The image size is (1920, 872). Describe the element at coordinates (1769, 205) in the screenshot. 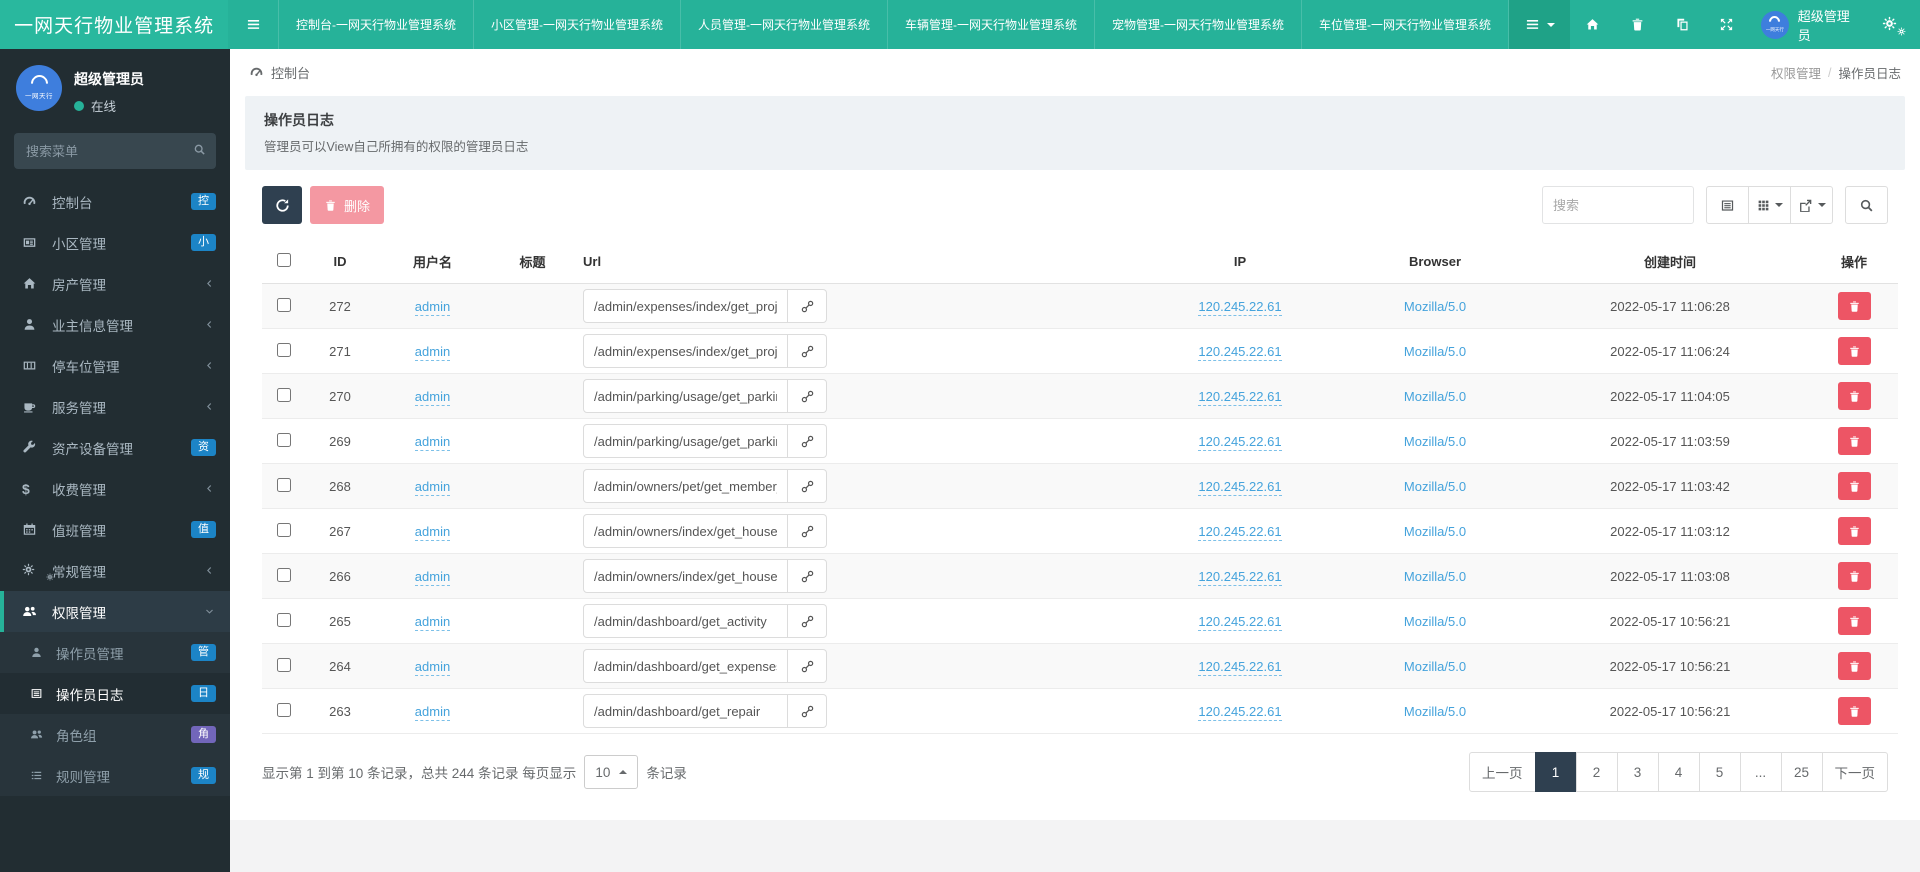

I see `columns-button` at that location.